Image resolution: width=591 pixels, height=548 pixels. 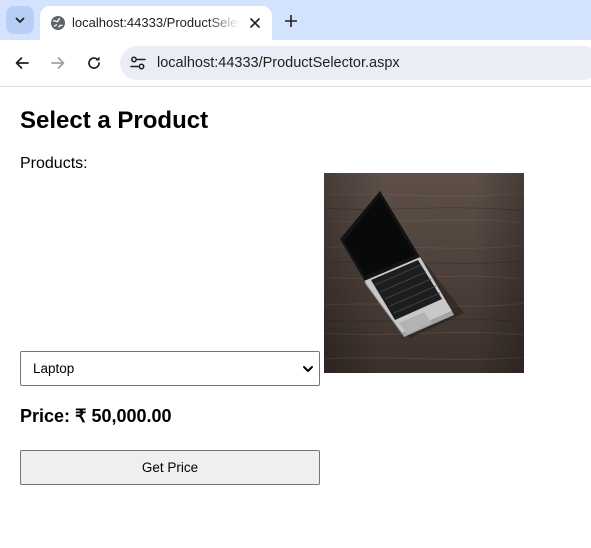 I want to click on browser-tab: localhost:44333/ProductSelector.aspx, so click(x=156, y=23).